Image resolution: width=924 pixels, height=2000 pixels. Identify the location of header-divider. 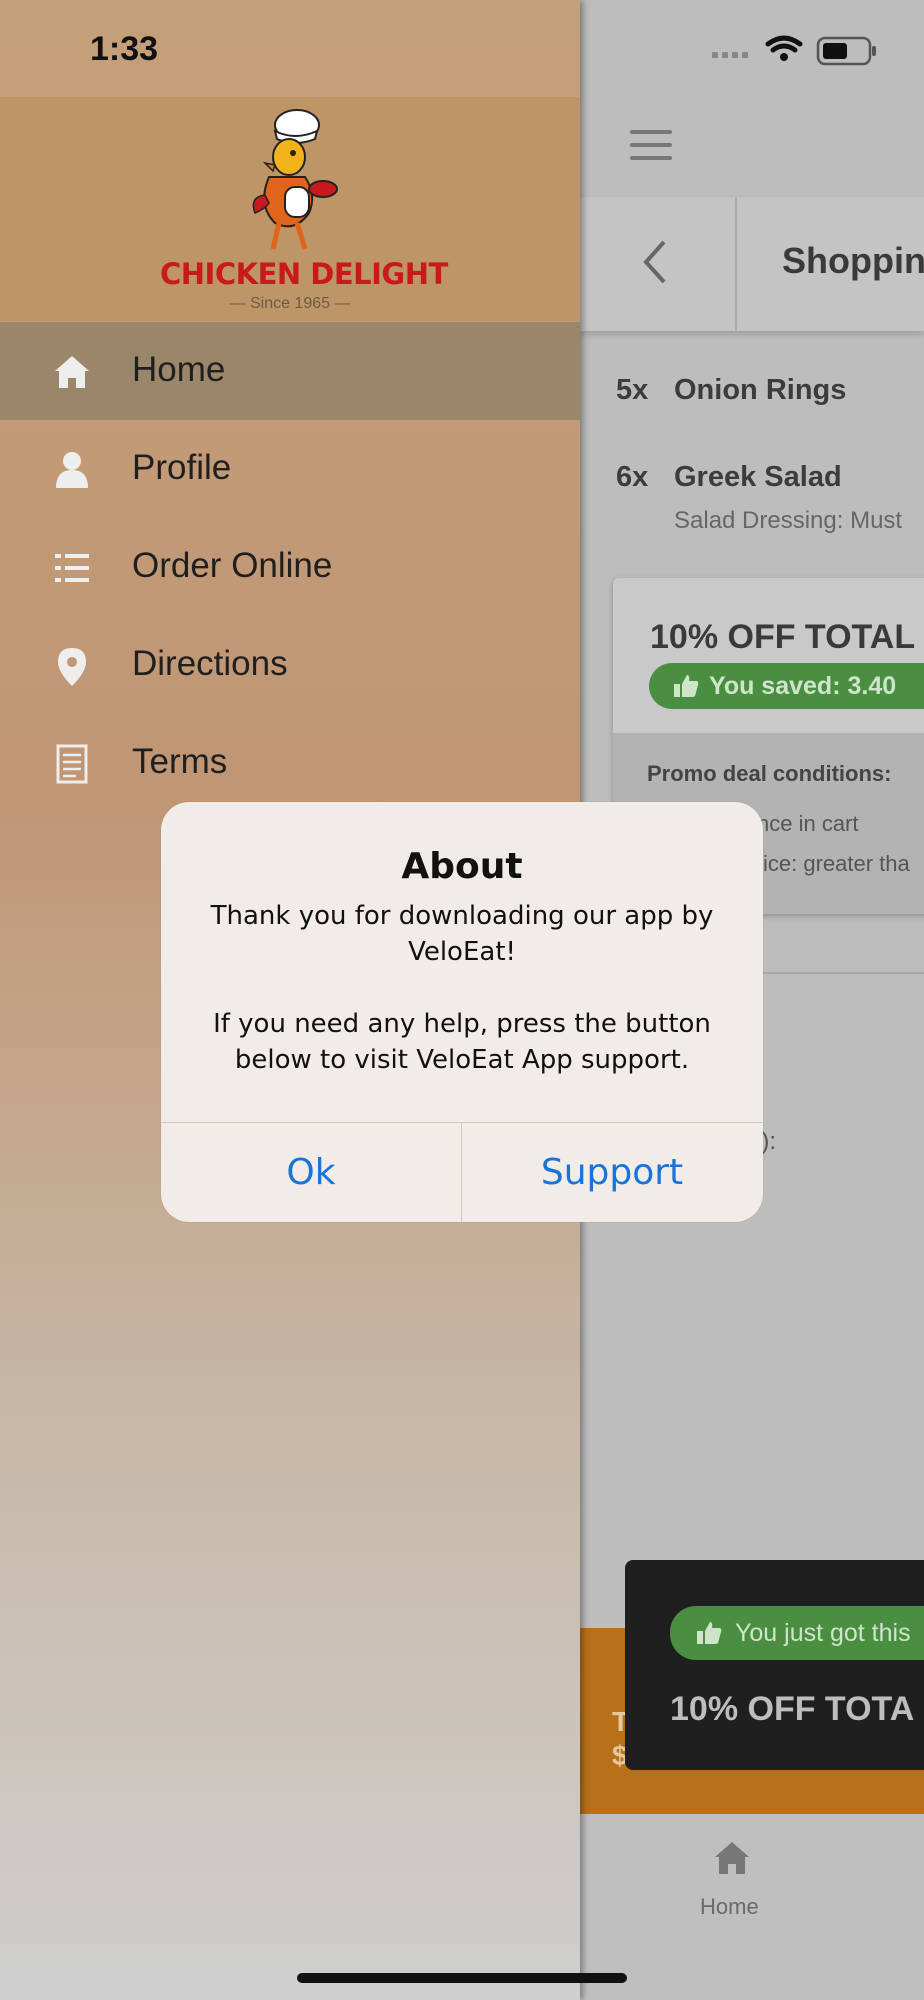
(736, 264).